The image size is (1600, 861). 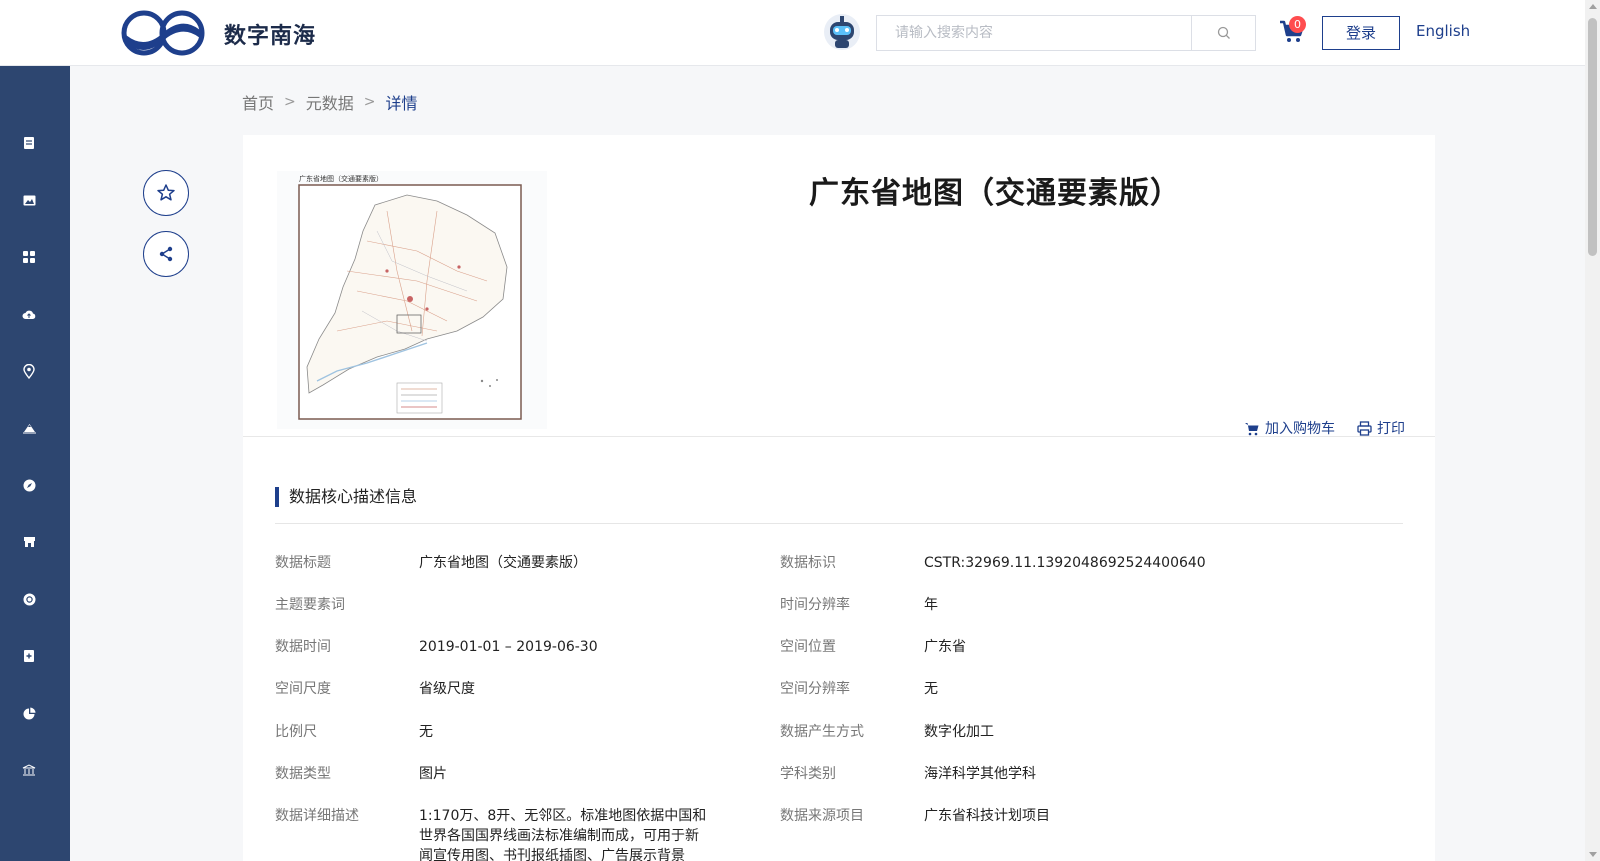 I want to click on field-label: 数据详细描述, so click(x=317, y=816).